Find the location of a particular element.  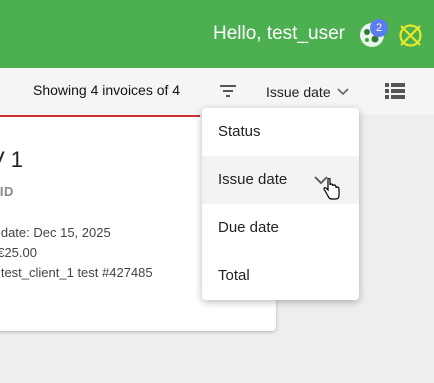

user-greeting: Hello, test_user is located at coordinates (278, 33).